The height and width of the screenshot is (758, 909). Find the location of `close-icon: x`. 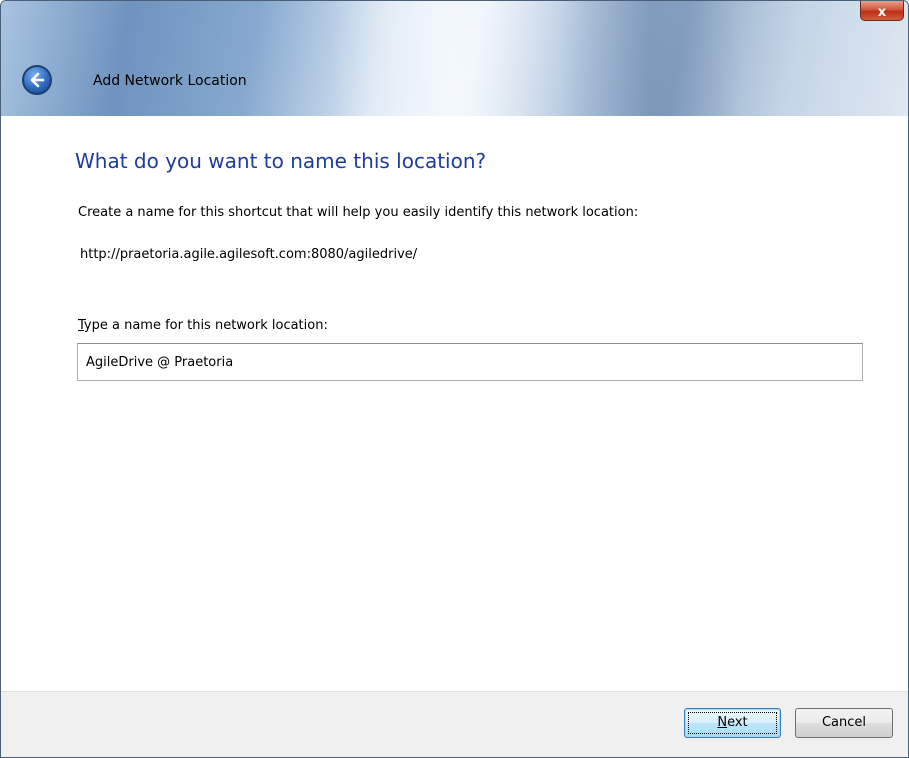

close-icon: x is located at coordinates (882, 12).